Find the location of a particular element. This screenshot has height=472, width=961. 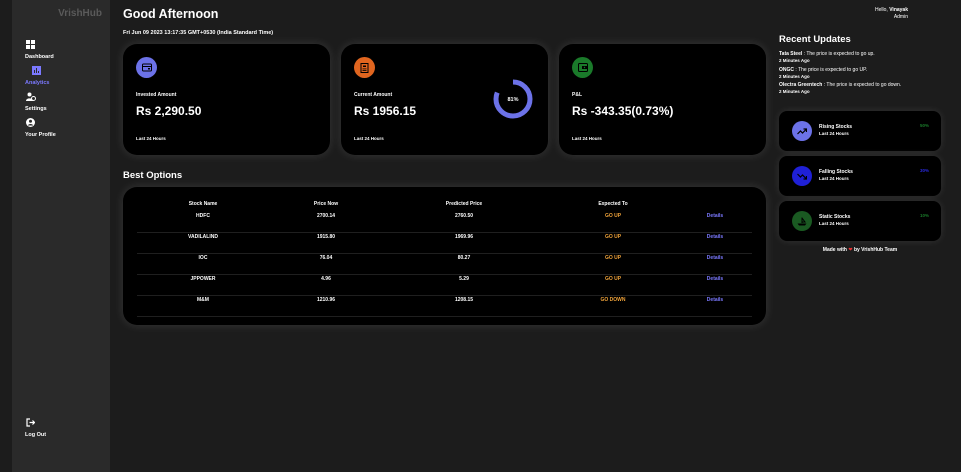

recent-updates-title: Recent Updates is located at coordinates (815, 39).